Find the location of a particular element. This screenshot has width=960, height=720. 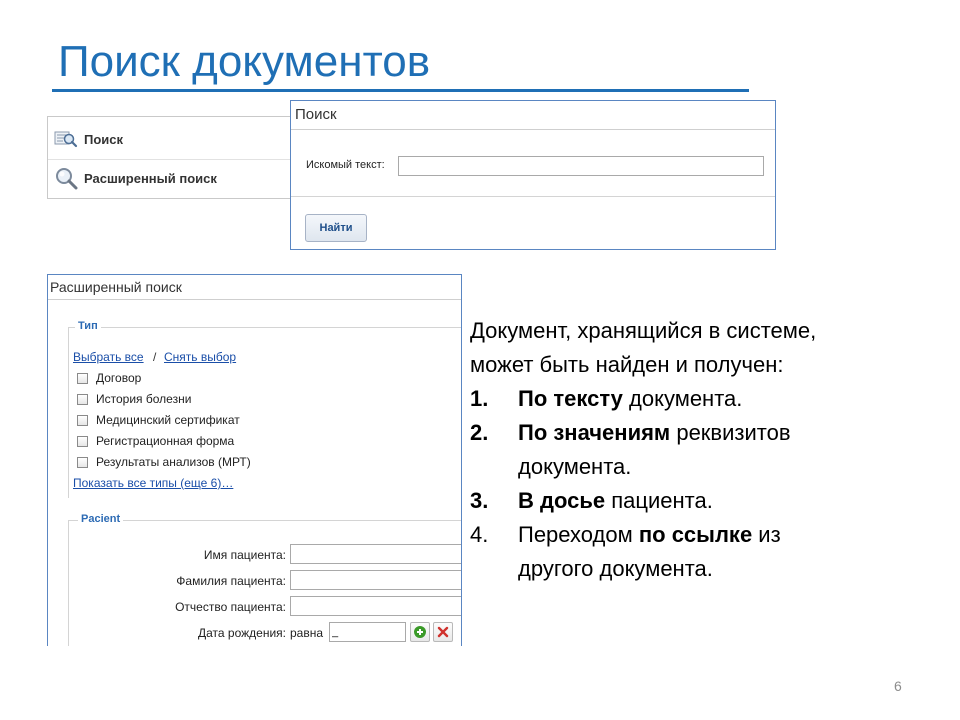

type-option-label: Договор is located at coordinates (119, 378).